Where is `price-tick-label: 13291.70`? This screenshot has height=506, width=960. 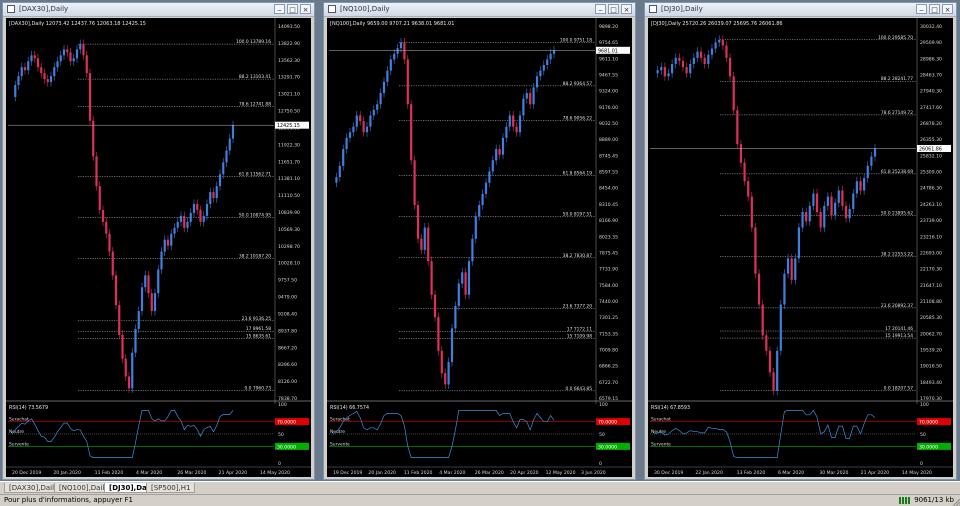
price-tick-label: 13291.70 is located at coordinates (289, 78).